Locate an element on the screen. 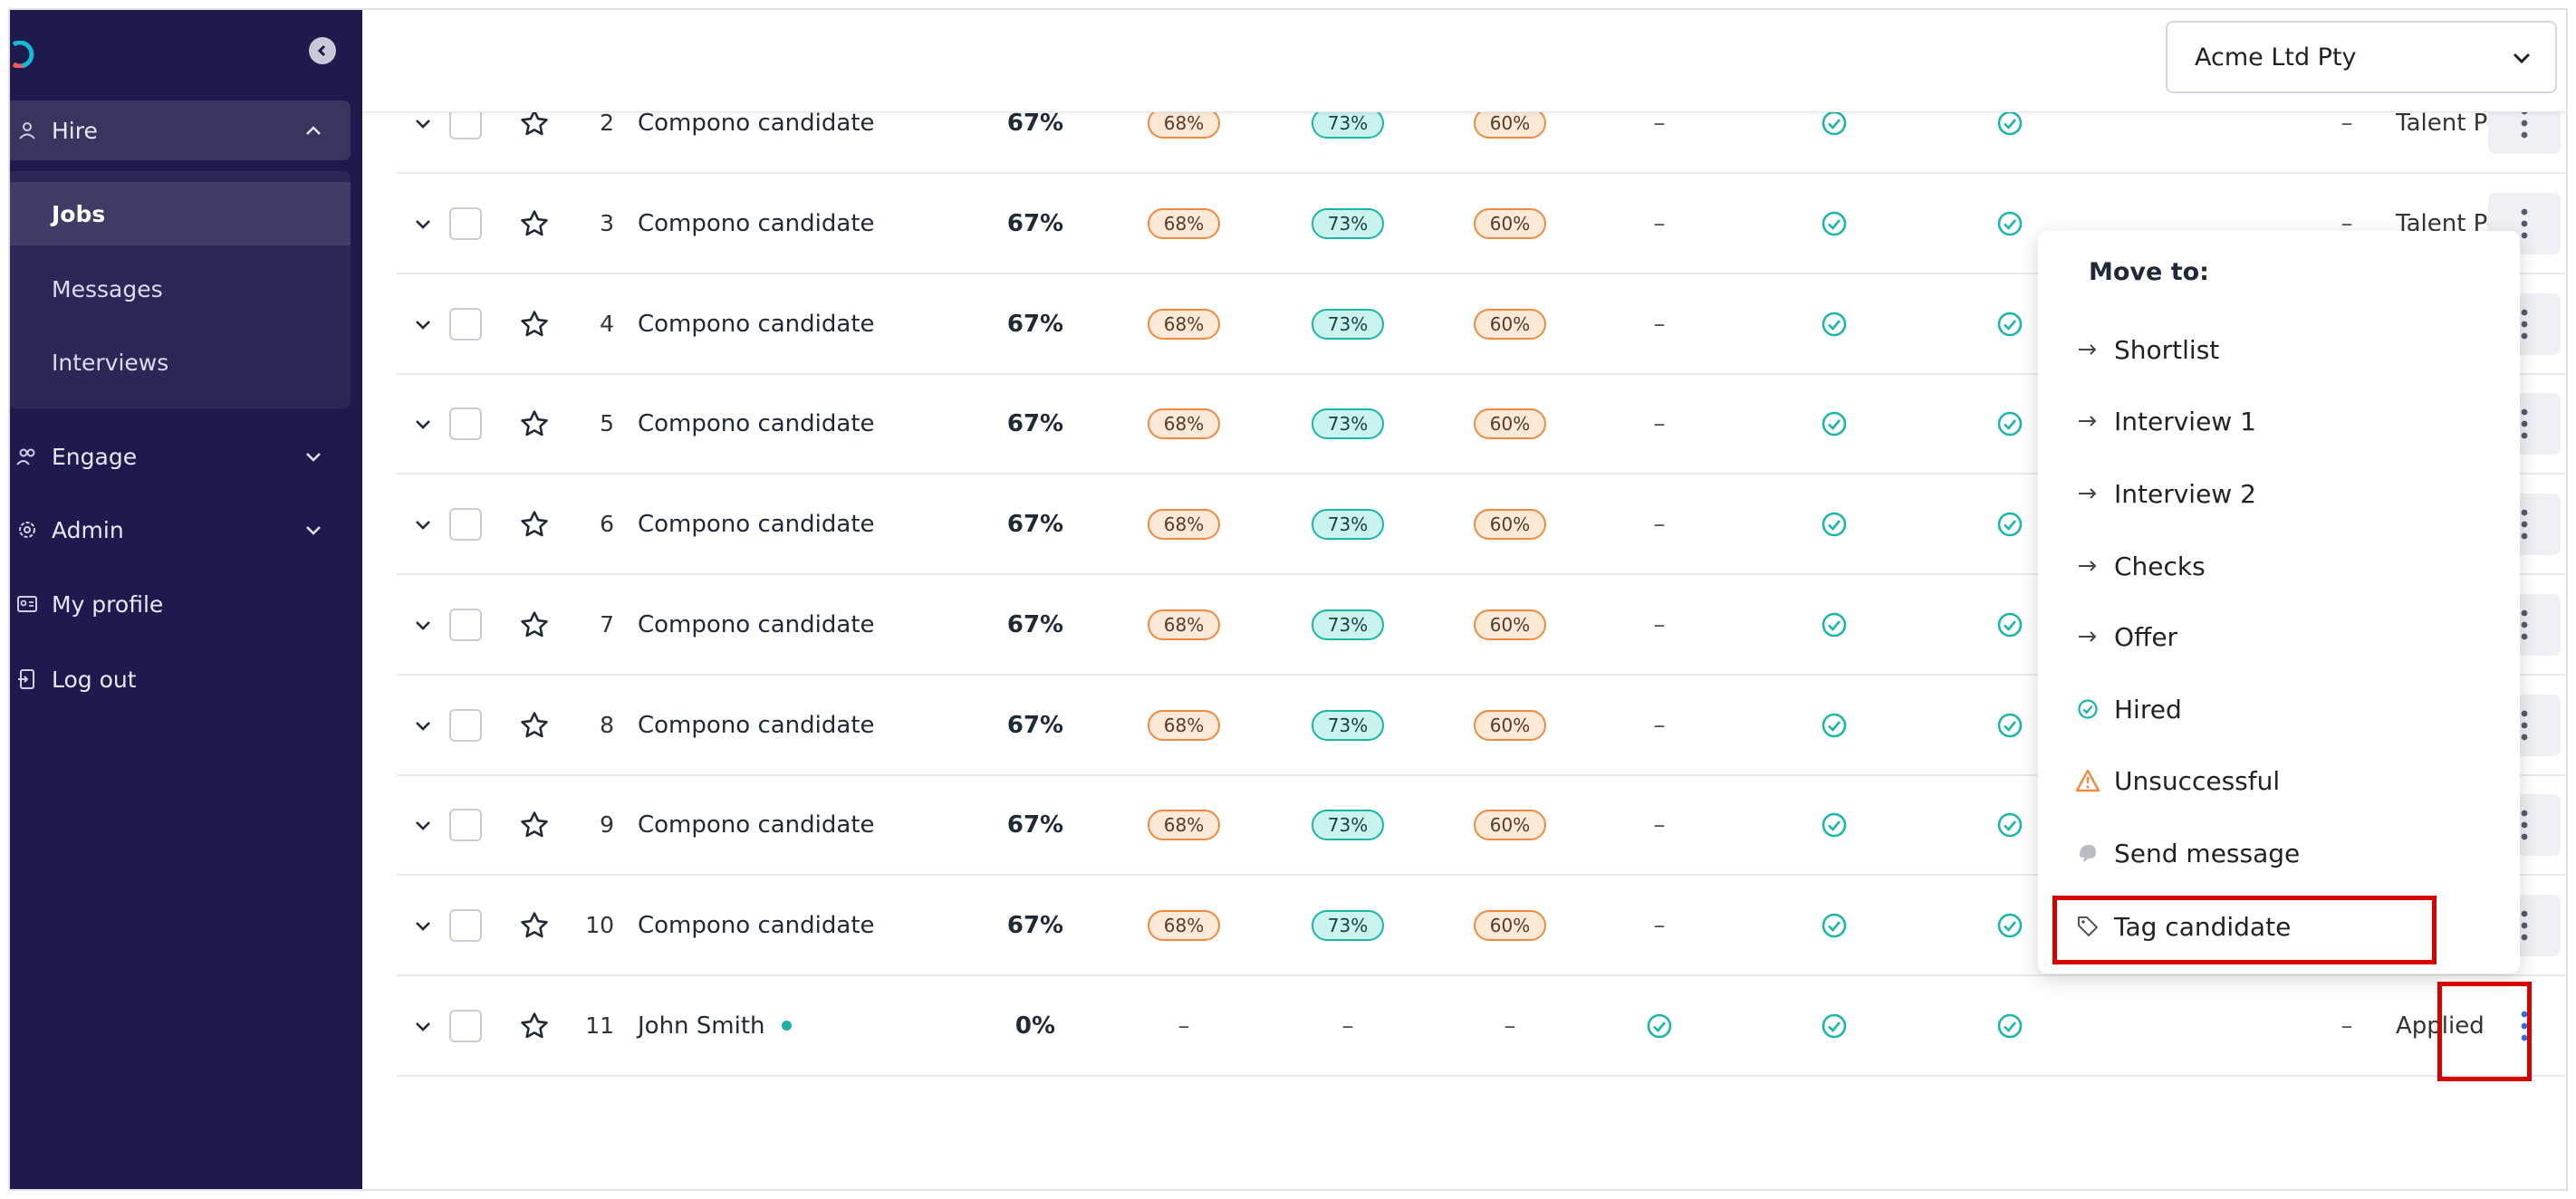 This screenshot has width=2576, height=1199. menu-item-label: Offer is located at coordinates (2146, 636).